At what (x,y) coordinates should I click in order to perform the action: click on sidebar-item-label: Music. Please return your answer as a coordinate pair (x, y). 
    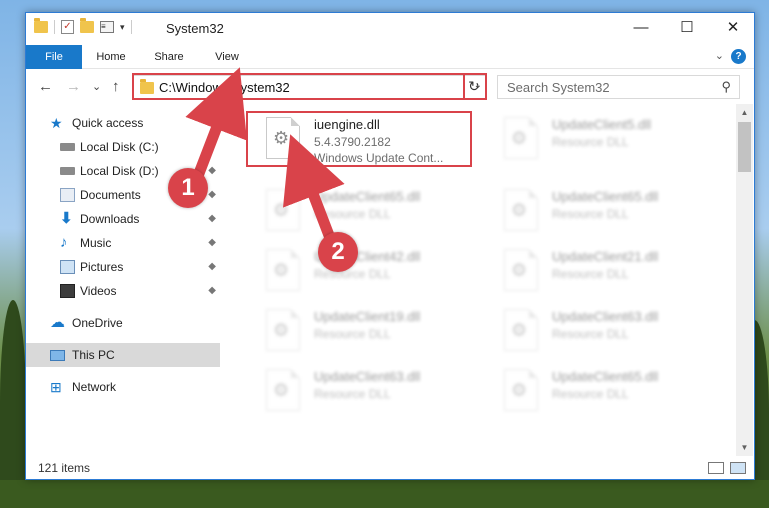
    Looking at the image, I should click on (96, 243).